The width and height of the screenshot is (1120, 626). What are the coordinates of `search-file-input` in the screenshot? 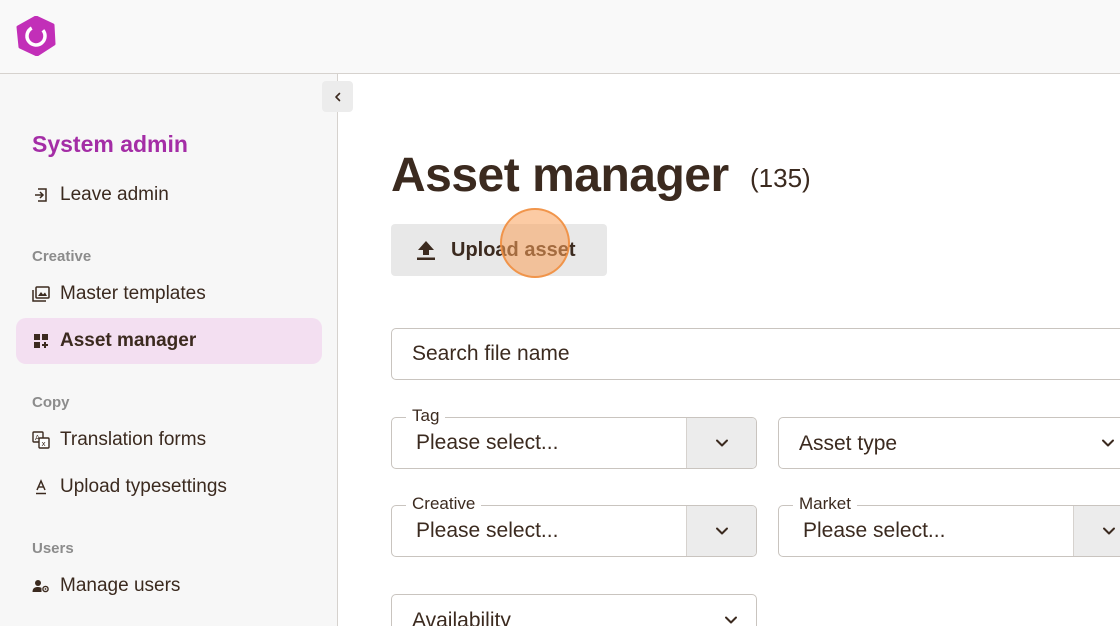 It's located at (755, 354).